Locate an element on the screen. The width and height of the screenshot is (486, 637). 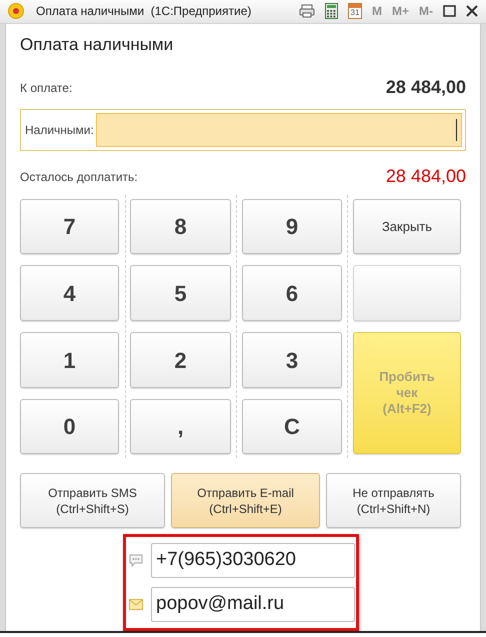
cash-label: Наличными: is located at coordinates (59, 131).